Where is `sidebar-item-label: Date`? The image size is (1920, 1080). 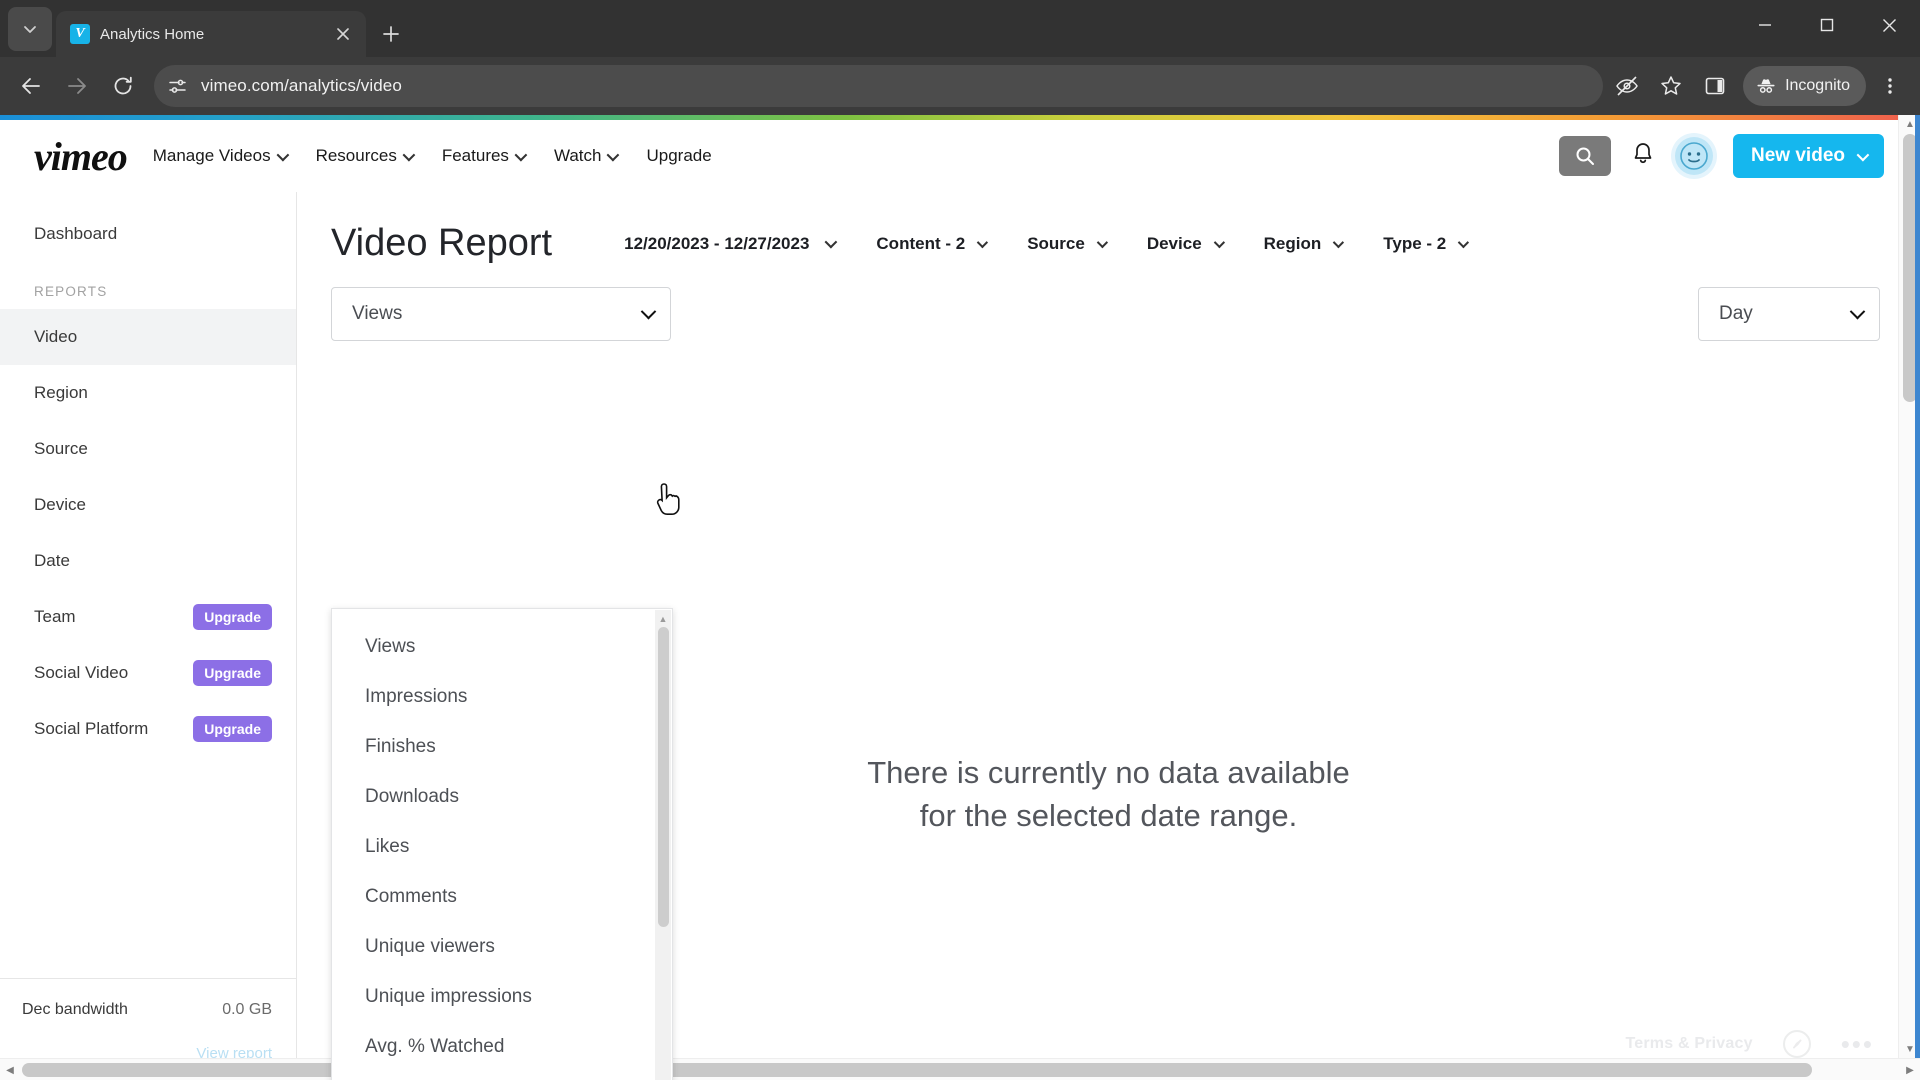 sidebar-item-label: Date is located at coordinates (52, 560).